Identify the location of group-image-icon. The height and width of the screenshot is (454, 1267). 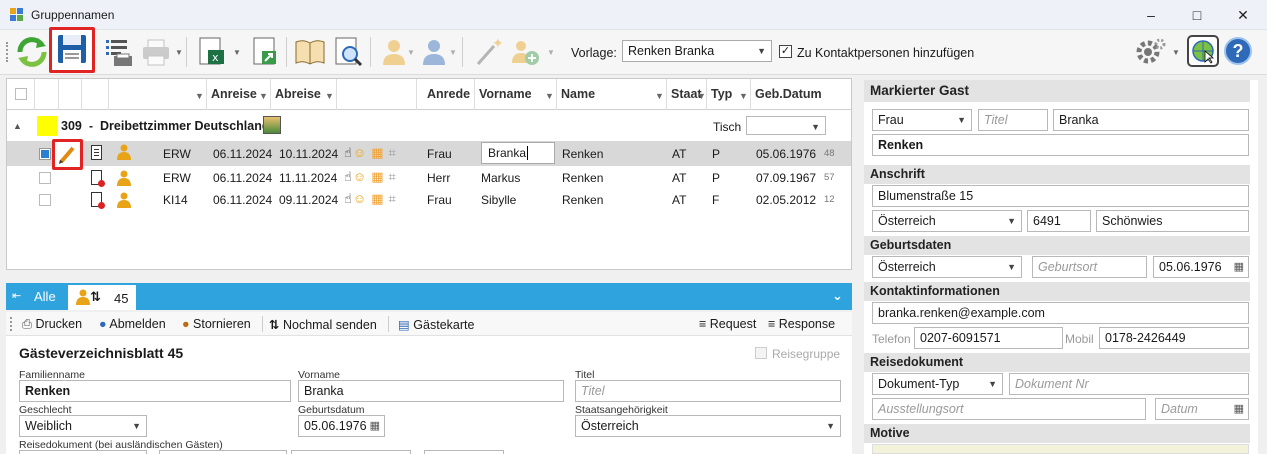
(272, 125).